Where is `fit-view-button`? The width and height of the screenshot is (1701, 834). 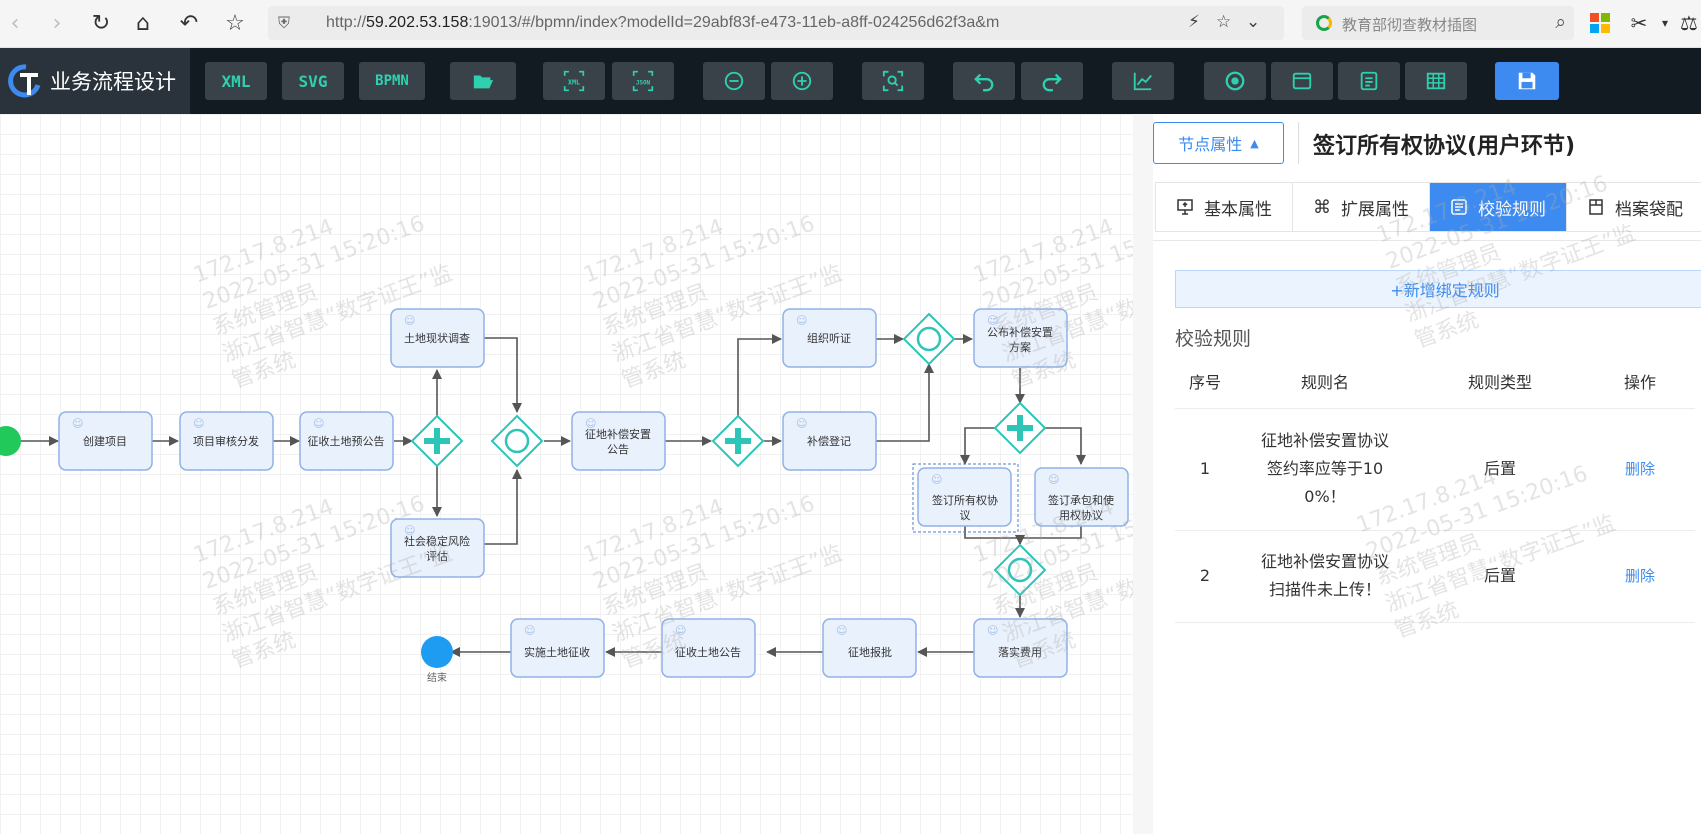
fit-view-button is located at coordinates (893, 81).